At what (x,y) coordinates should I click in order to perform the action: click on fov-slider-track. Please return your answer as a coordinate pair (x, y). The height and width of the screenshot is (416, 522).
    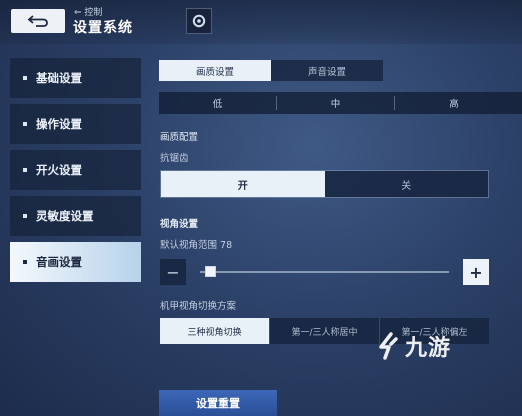
    Looking at the image, I should click on (324, 272).